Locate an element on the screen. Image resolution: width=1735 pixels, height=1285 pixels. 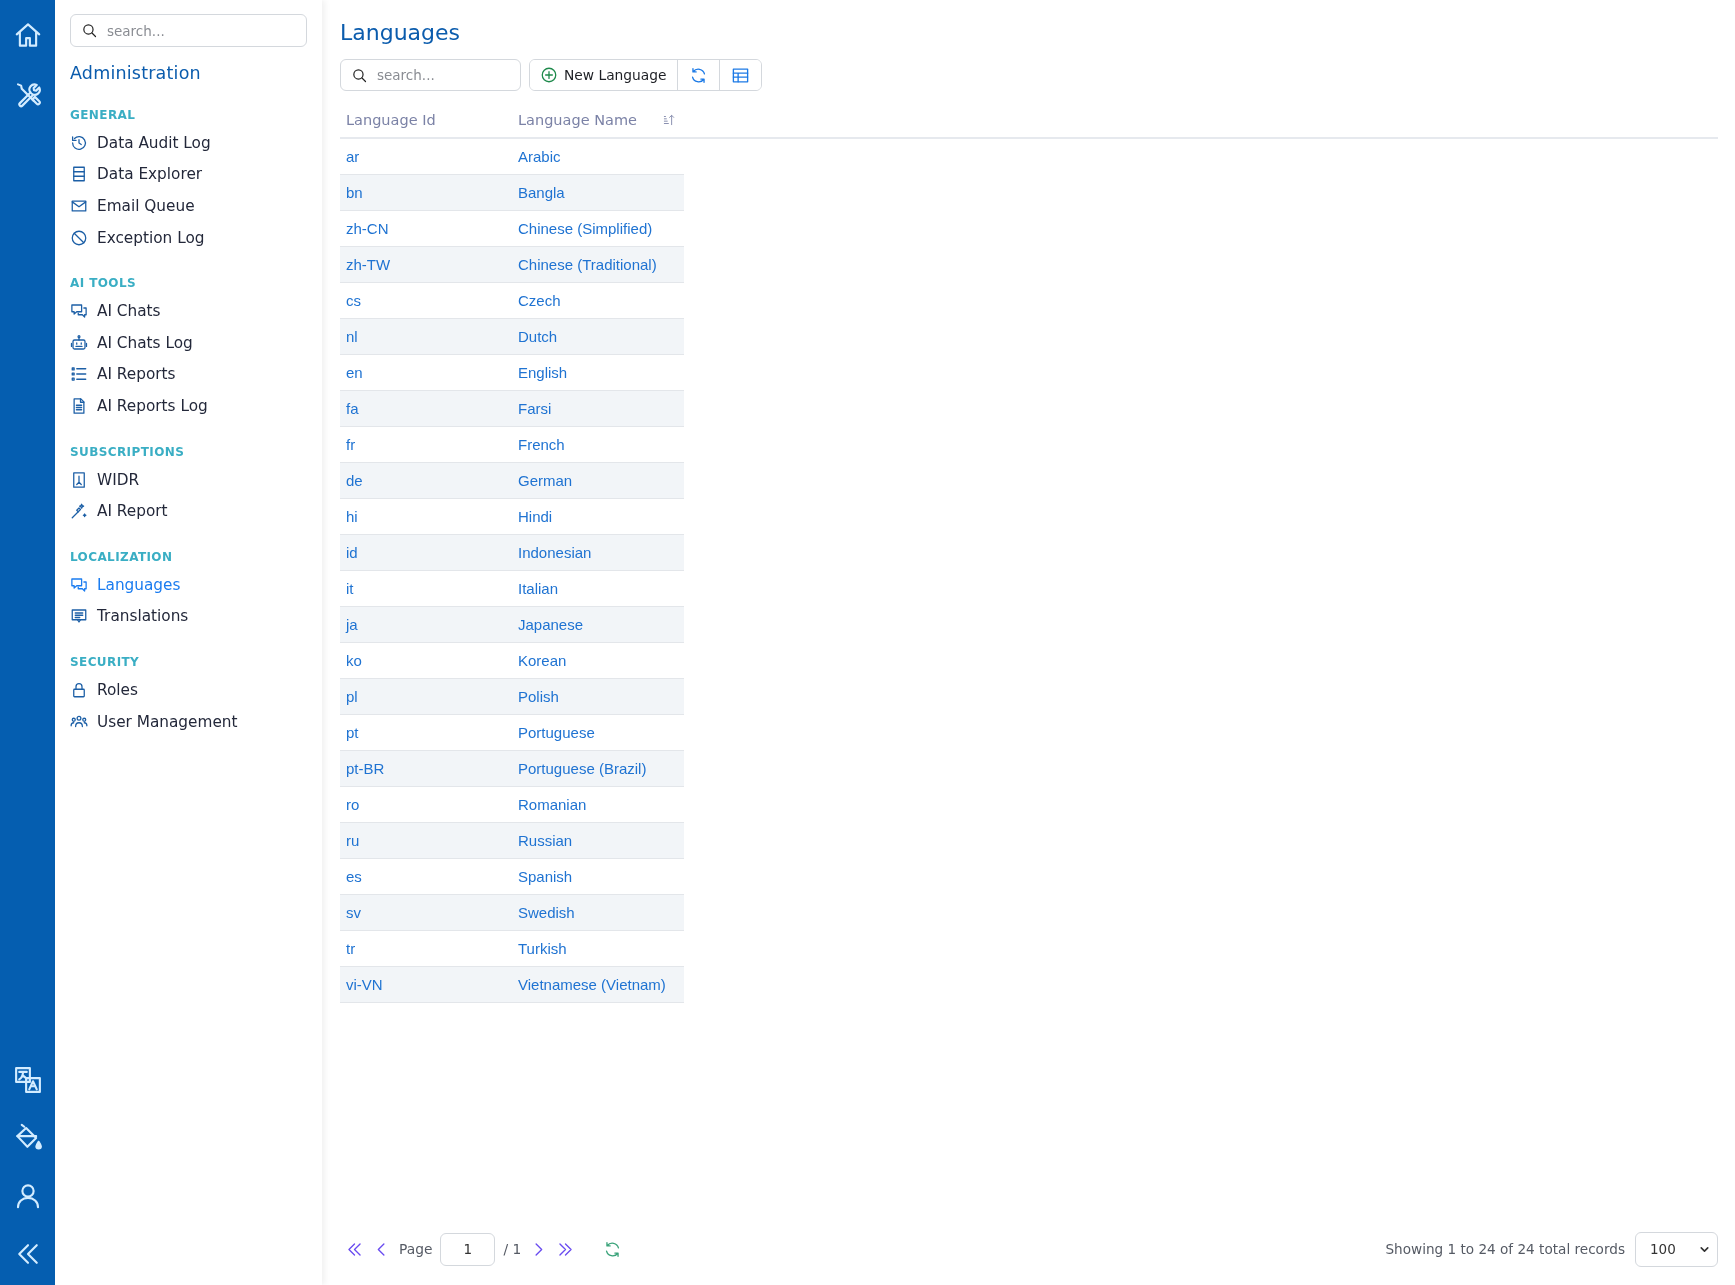
table-cell-text: tr is located at coordinates (351, 948).